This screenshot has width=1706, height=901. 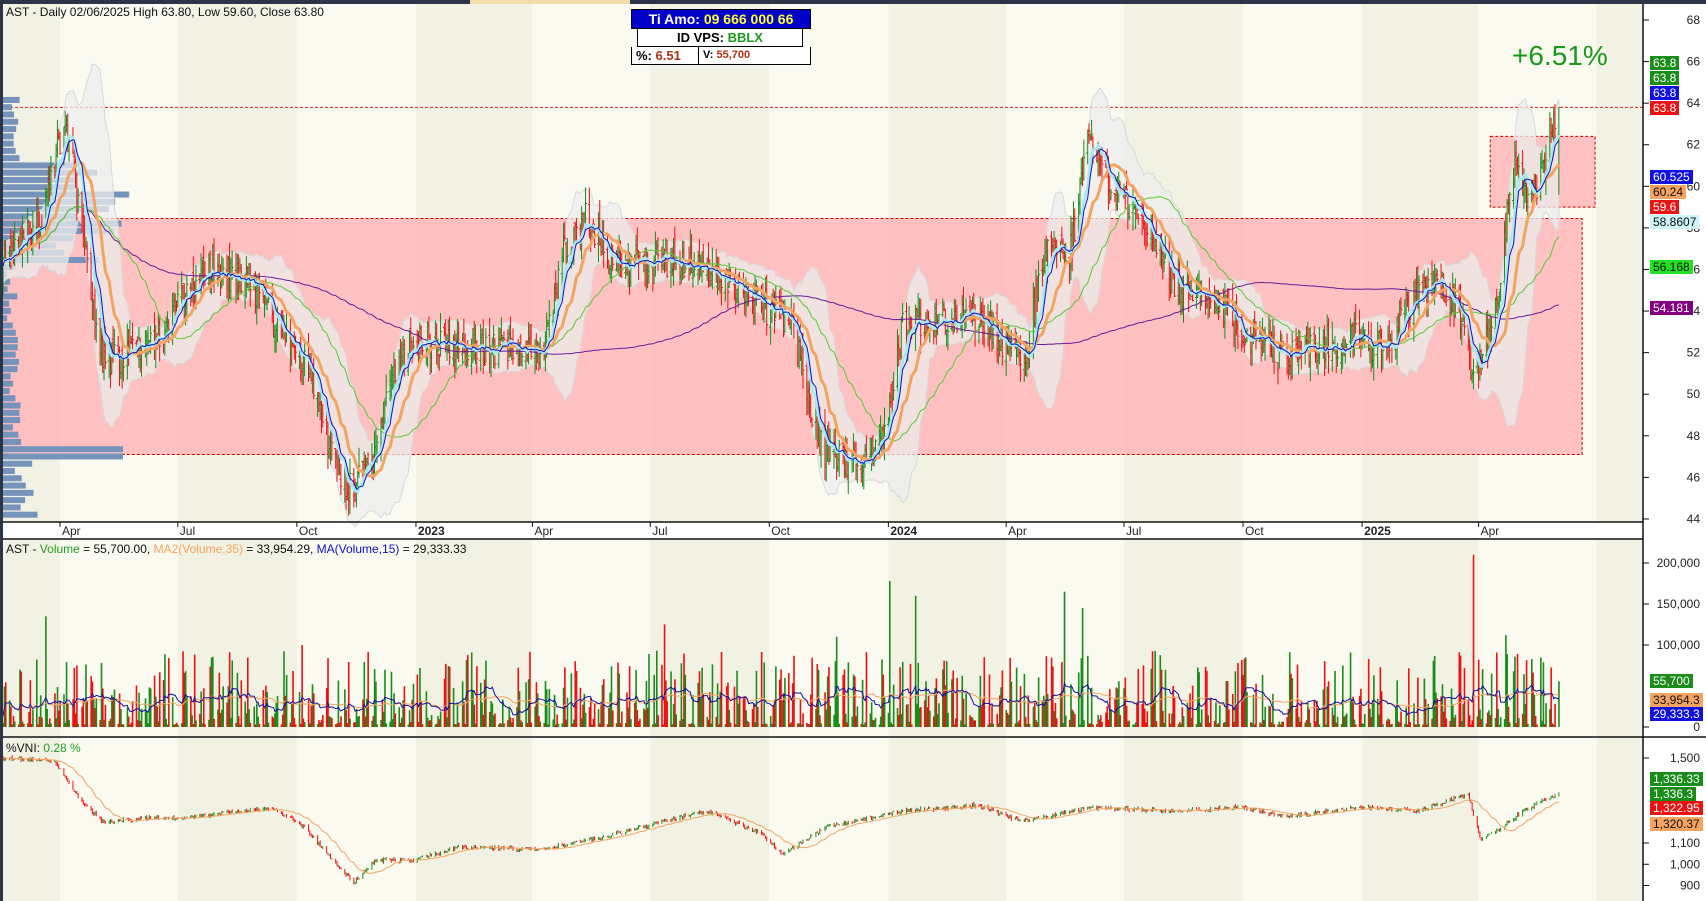 What do you see at coordinates (1, 452) in the screenshot?
I see `left-border` at bounding box center [1, 452].